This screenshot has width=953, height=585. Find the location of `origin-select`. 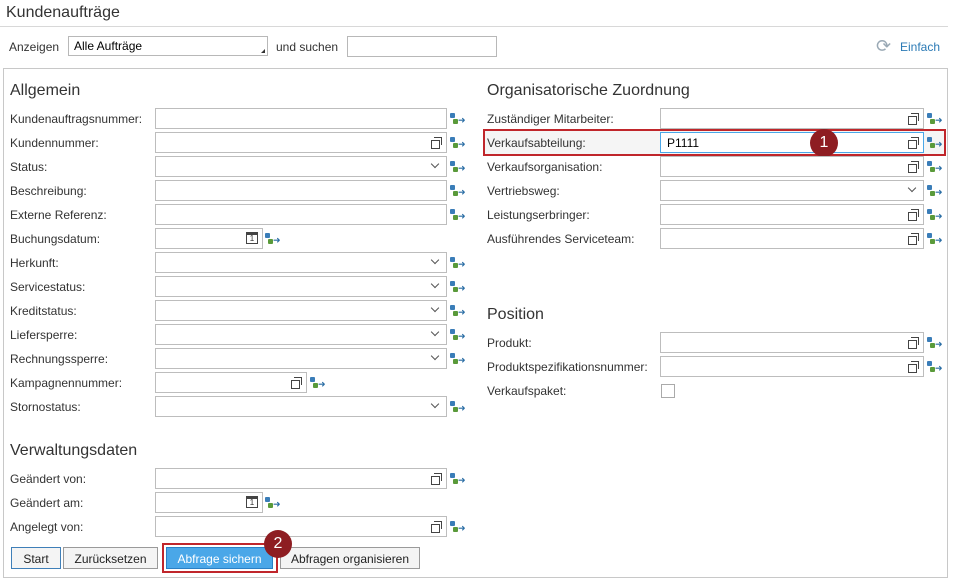

origin-select is located at coordinates (301, 262).